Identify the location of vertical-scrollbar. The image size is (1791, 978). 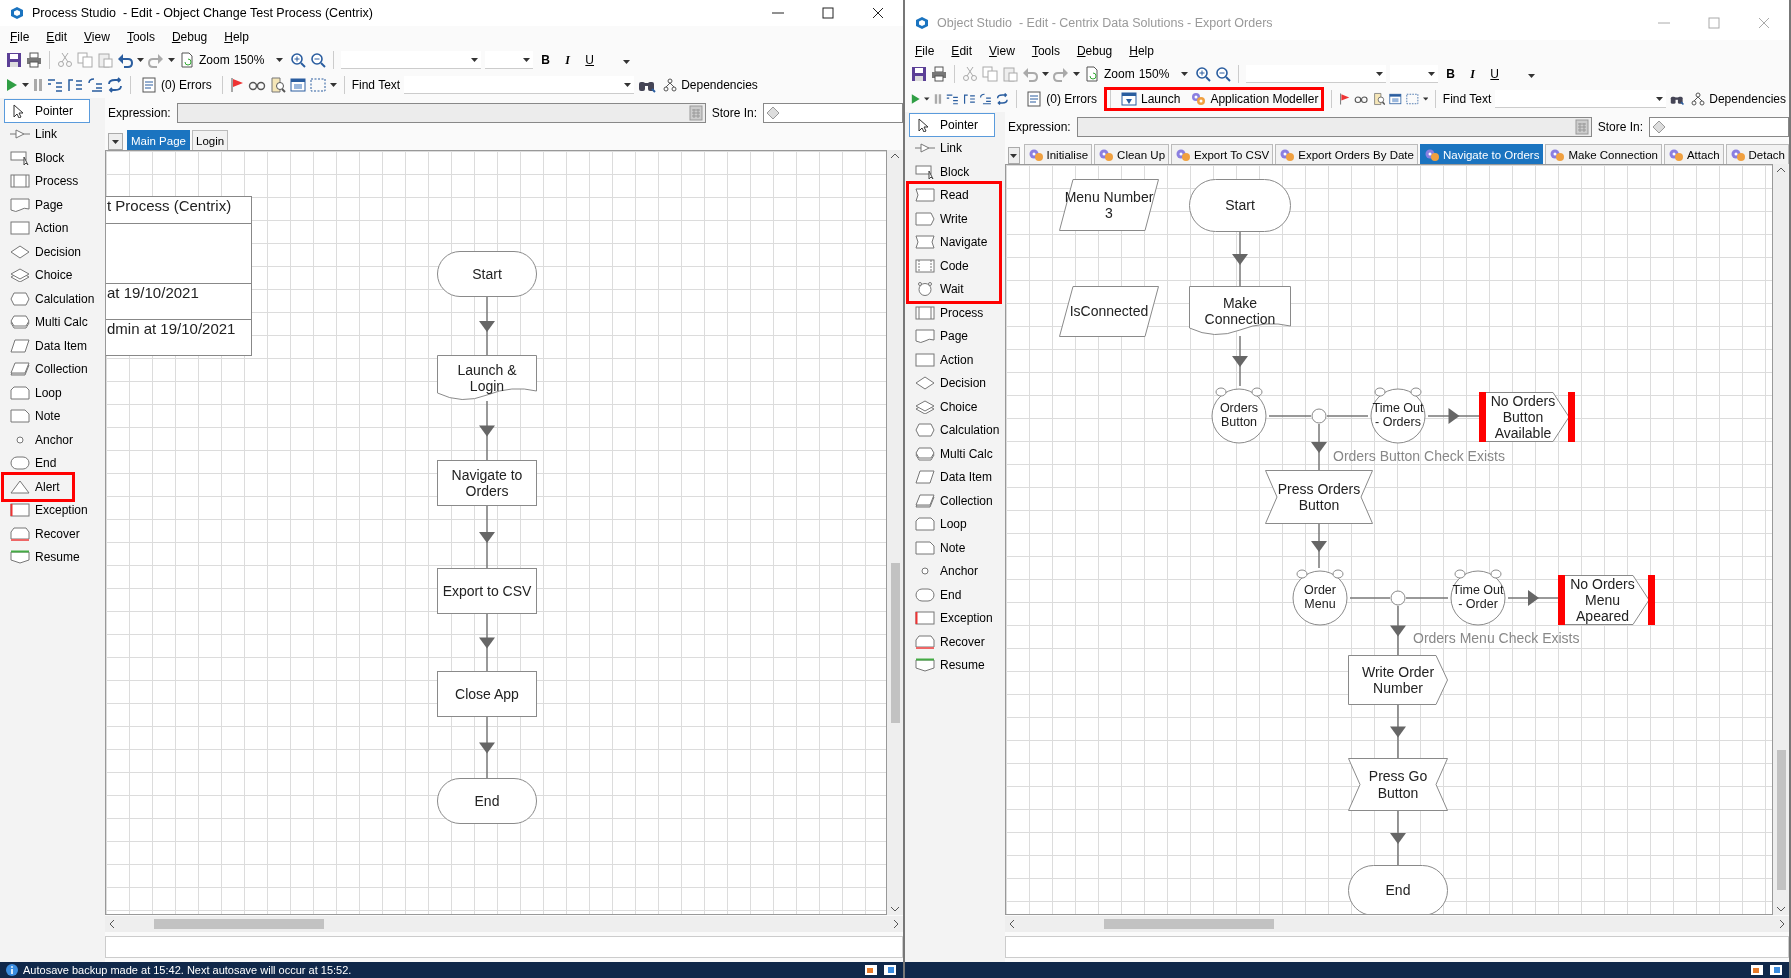
(1781, 539).